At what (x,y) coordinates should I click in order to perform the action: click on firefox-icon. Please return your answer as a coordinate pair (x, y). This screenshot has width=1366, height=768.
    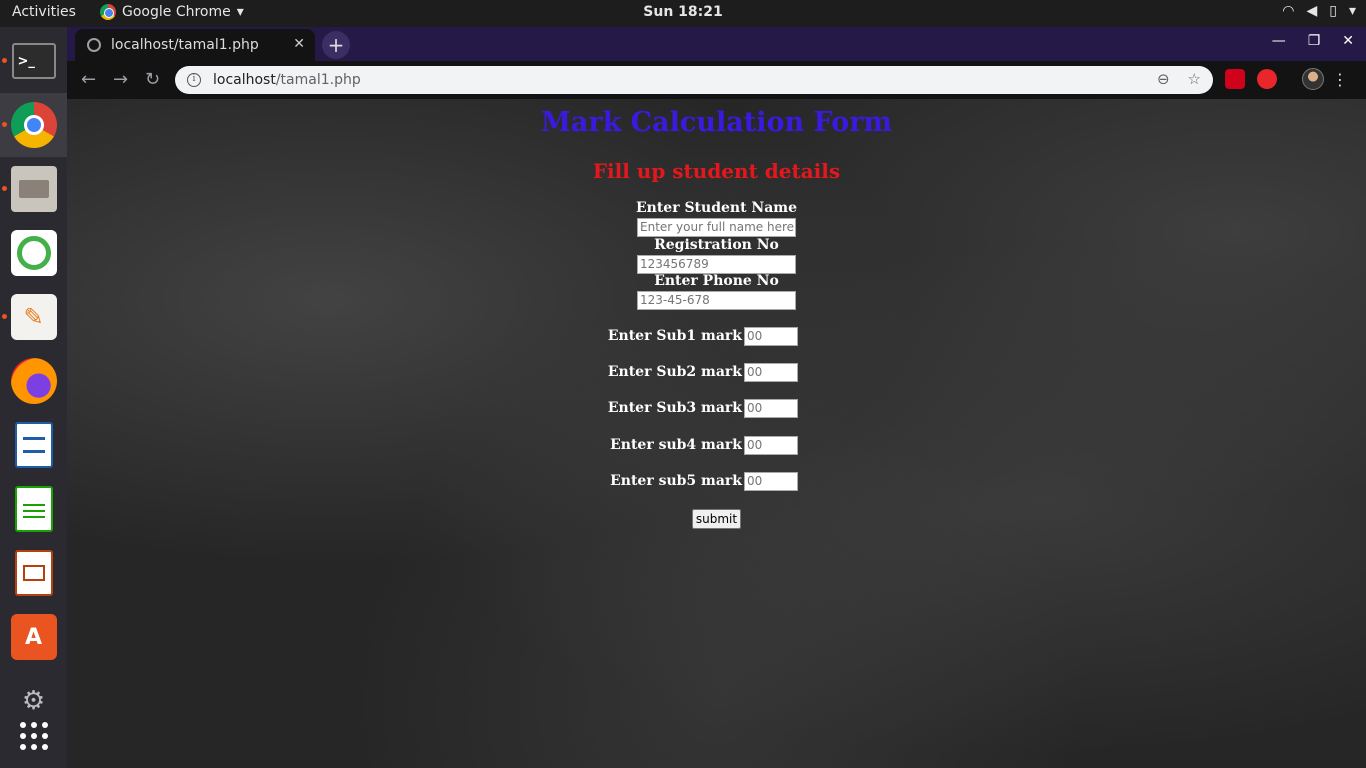
    Looking at the image, I should click on (33, 381).